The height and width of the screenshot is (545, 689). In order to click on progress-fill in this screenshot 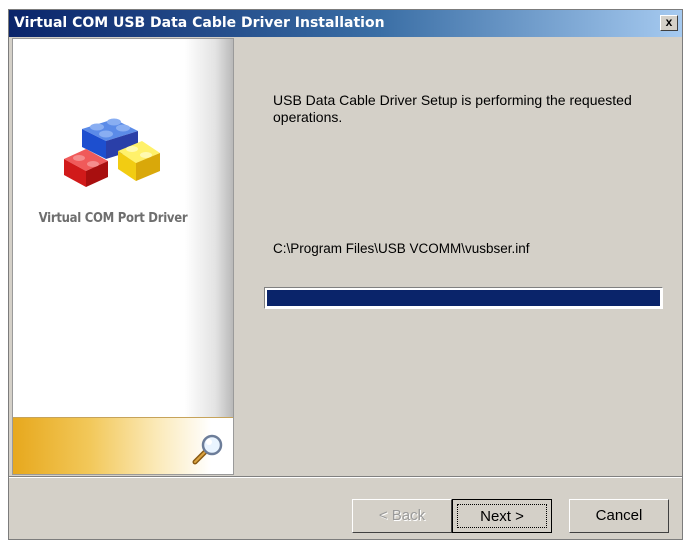, I will do `click(463, 298)`.